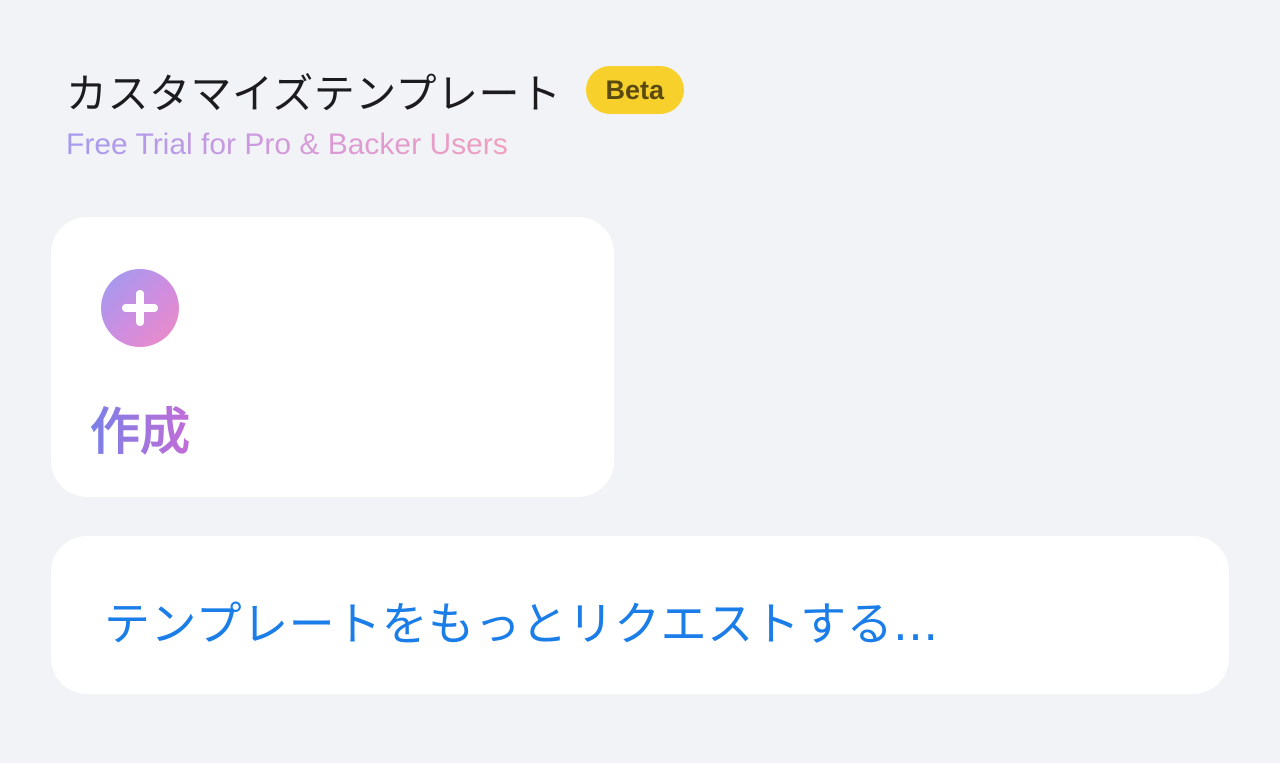 Image resolution: width=1280 pixels, height=763 pixels. What do you see at coordinates (140, 428) in the screenshot?
I see `create-label: 作成` at bounding box center [140, 428].